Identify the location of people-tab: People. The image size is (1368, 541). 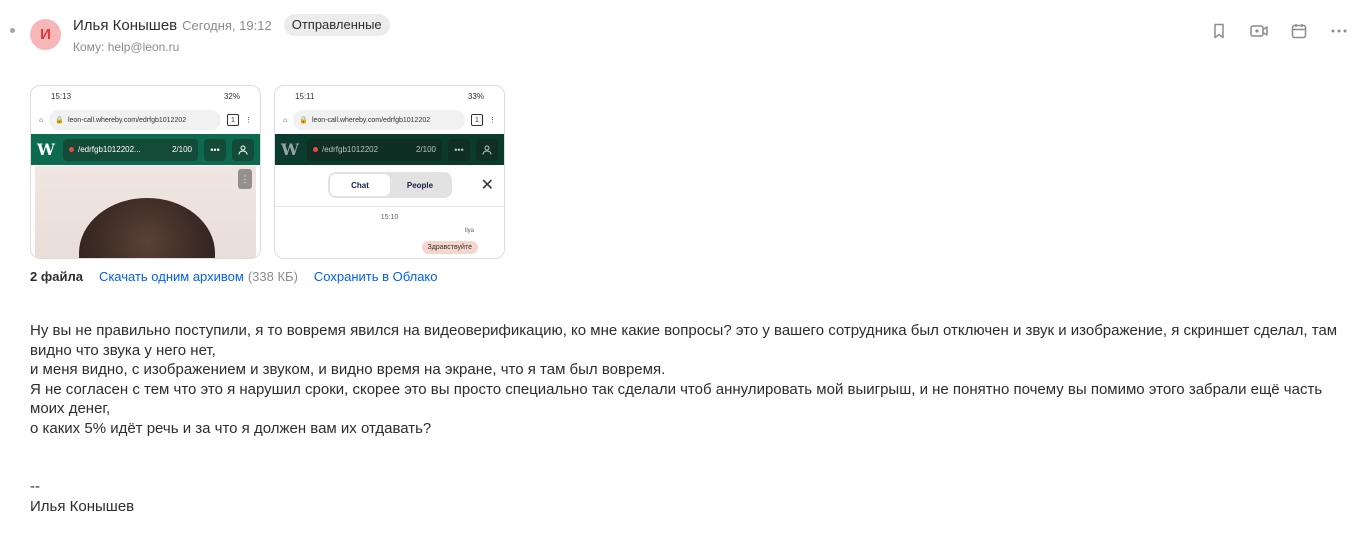
(420, 185).